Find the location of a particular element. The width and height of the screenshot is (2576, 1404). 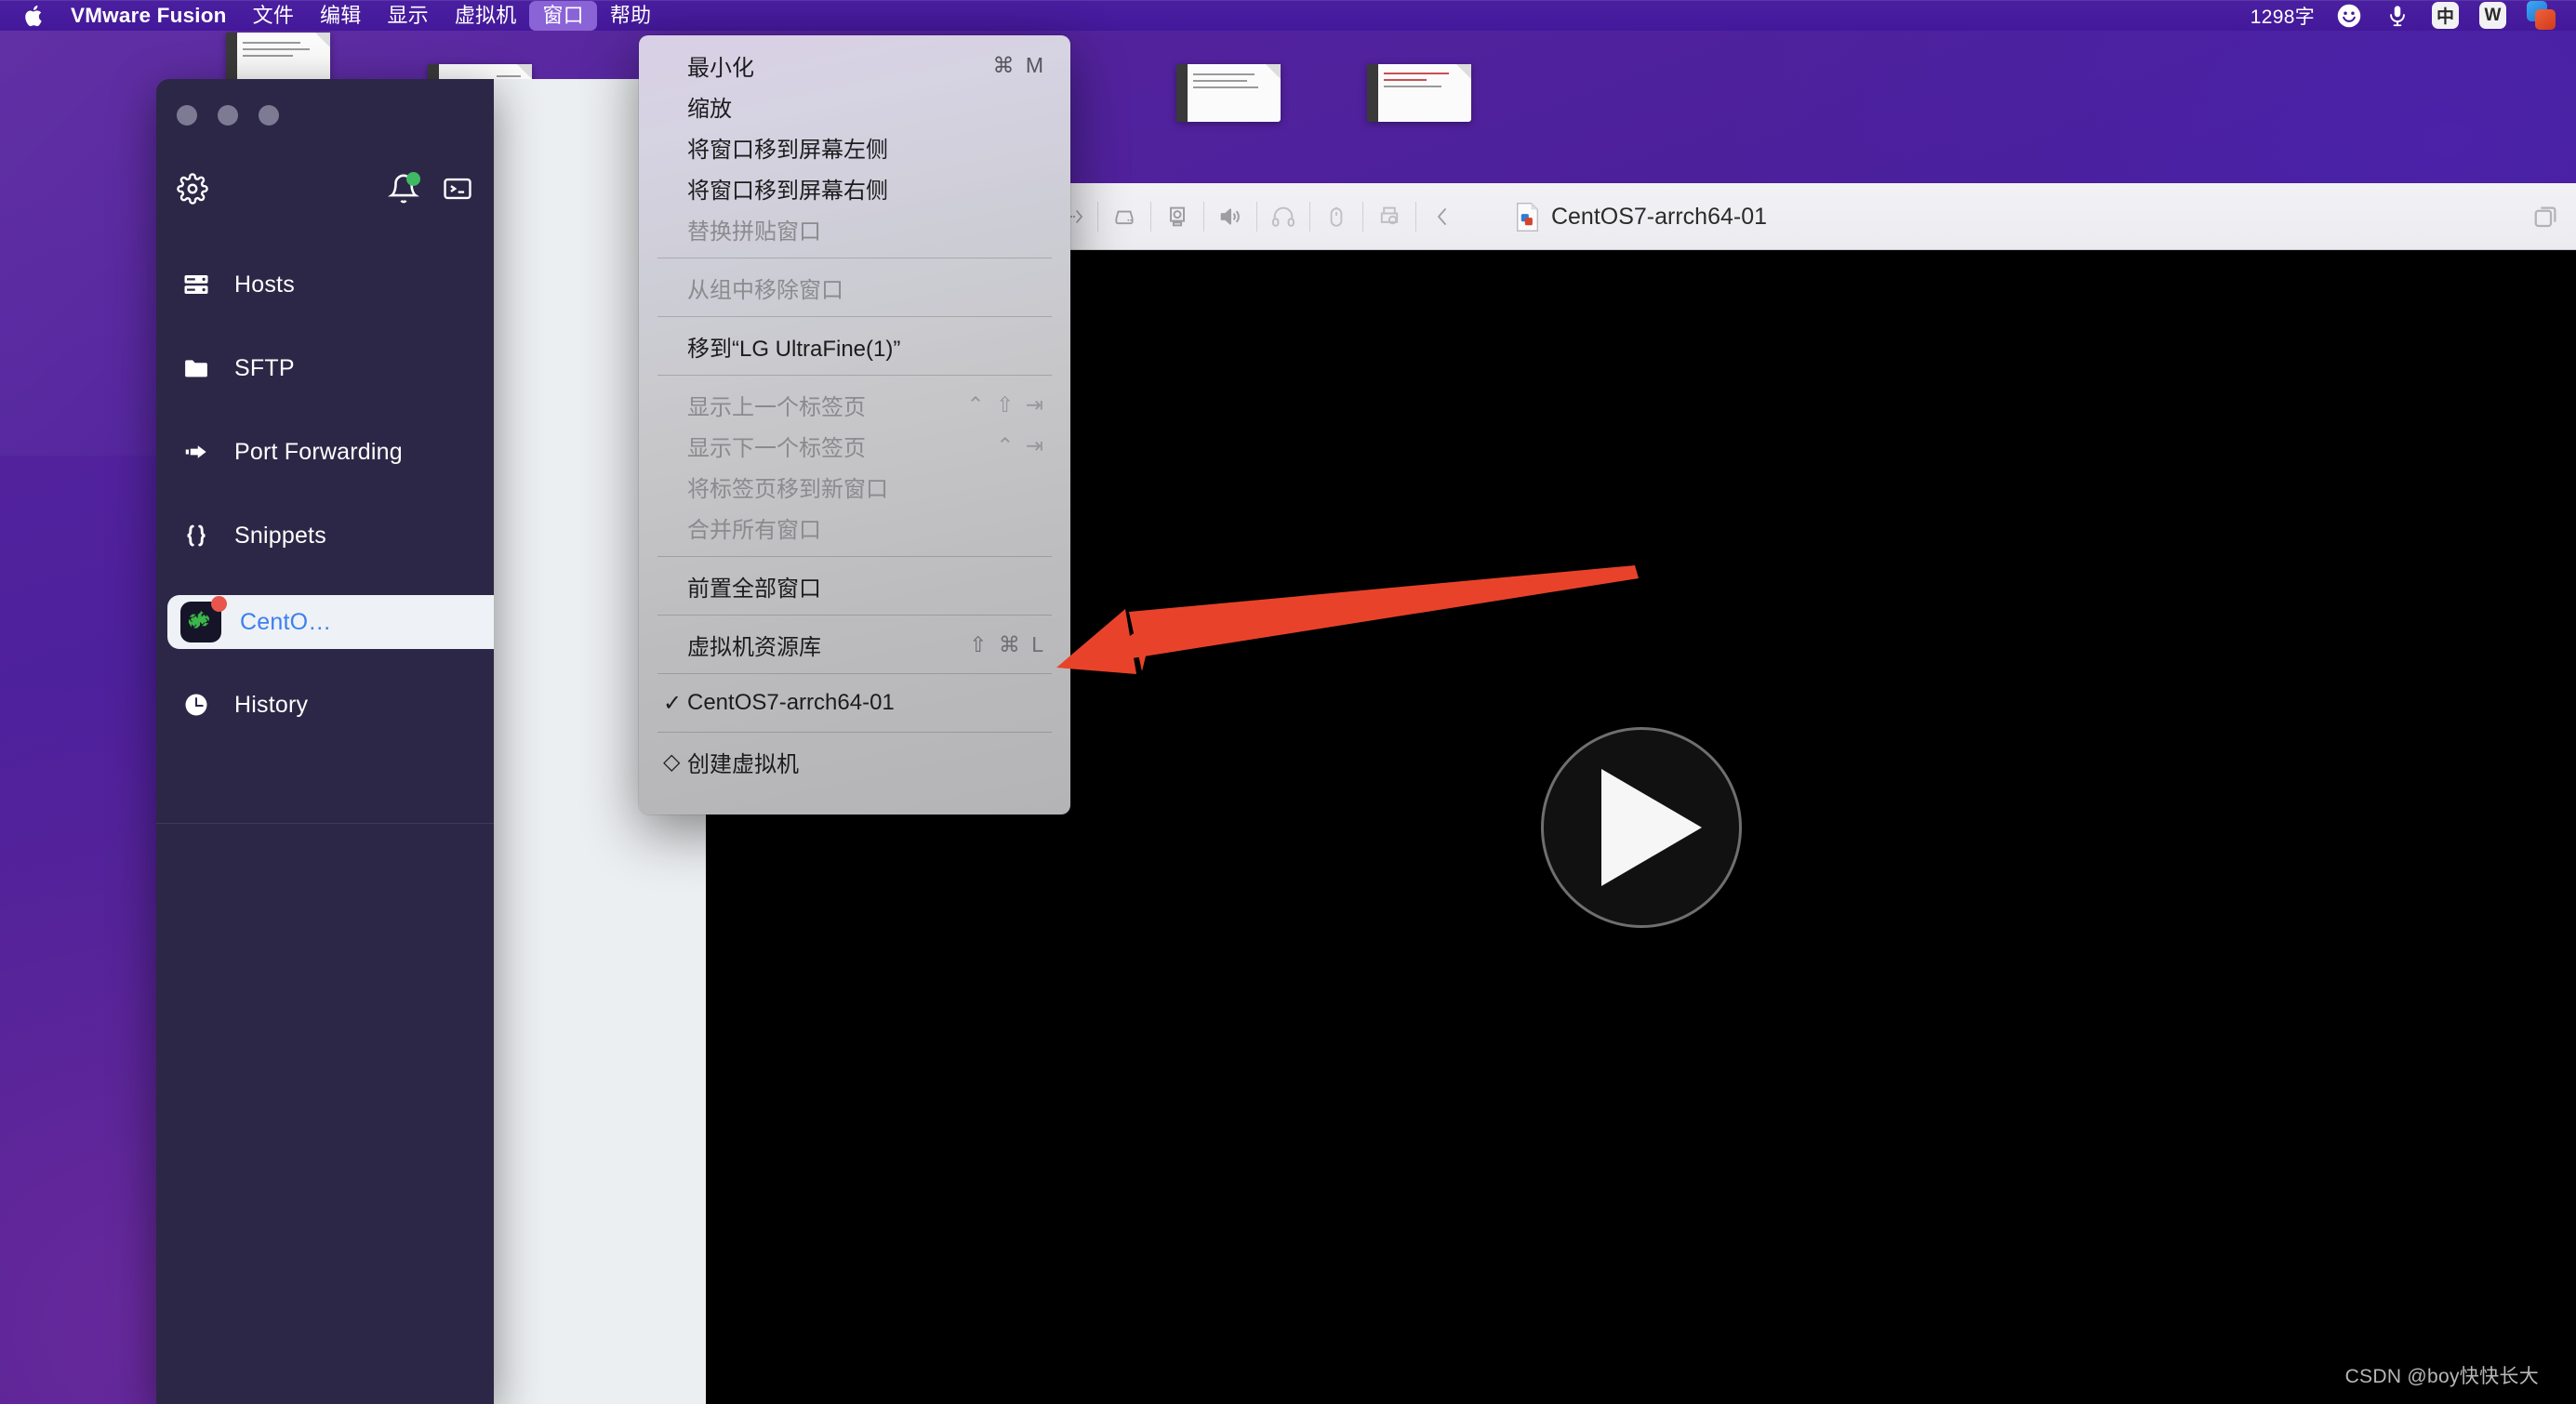

centos-icon is located at coordinates (203, 619).